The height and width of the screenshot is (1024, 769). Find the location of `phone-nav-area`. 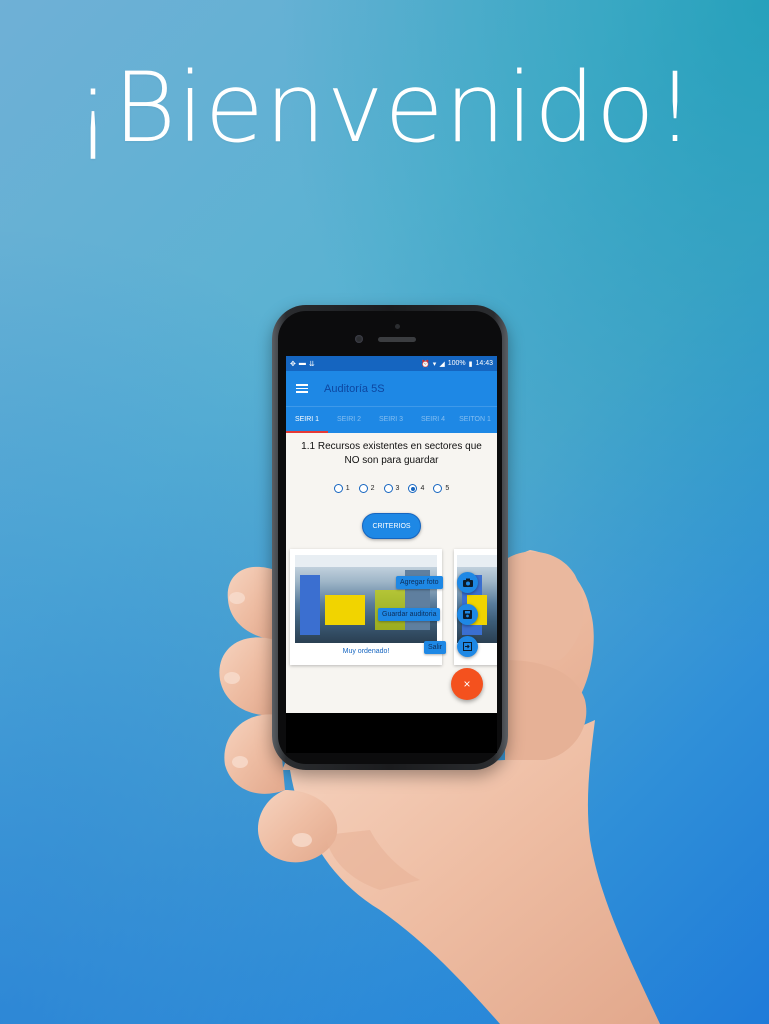

phone-nav-area is located at coordinates (391, 733).